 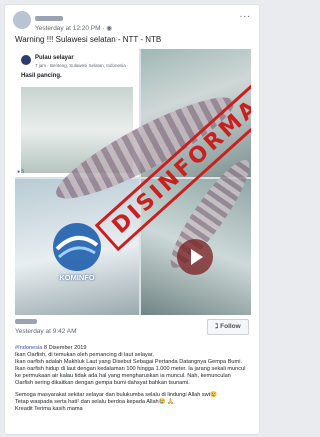 What do you see at coordinates (109, 28) in the screenshot?
I see `globe-icon: ◉` at bounding box center [109, 28].